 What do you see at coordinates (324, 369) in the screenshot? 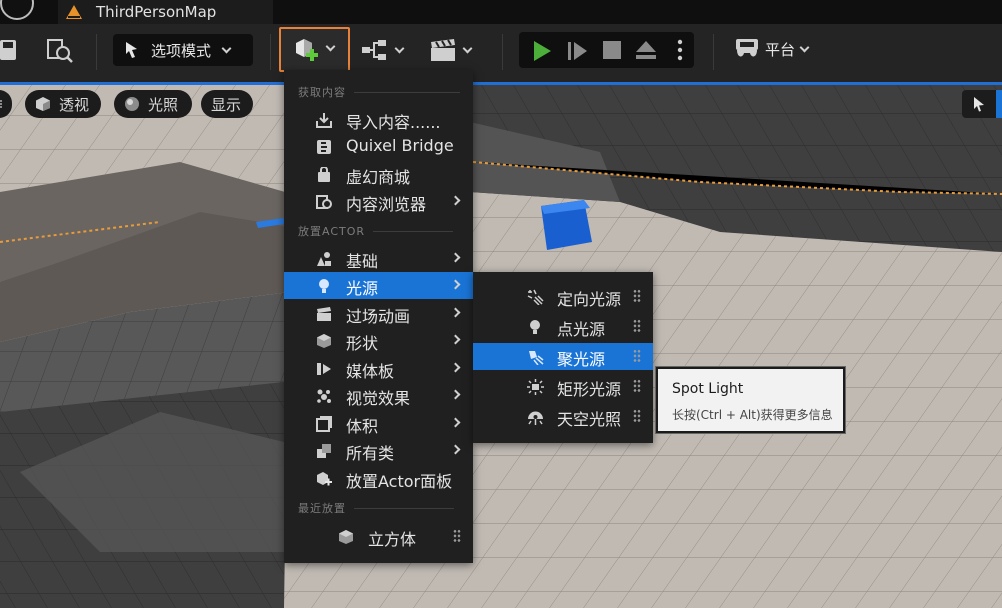
I see `media-icon` at bounding box center [324, 369].